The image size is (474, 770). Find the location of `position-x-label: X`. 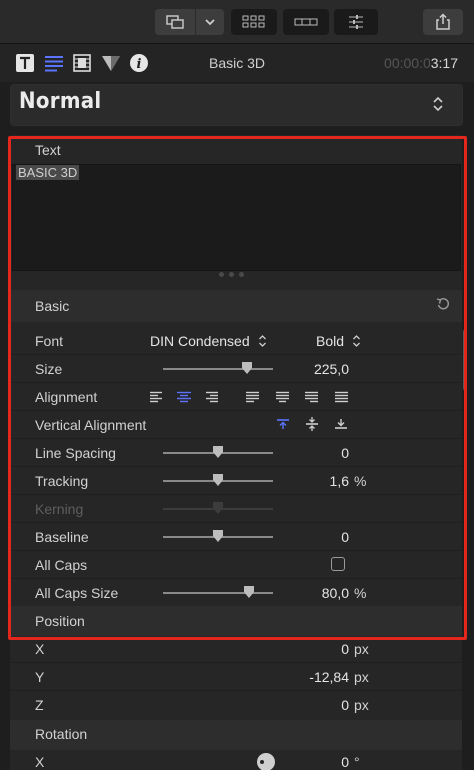

position-x-label: X is located at coordinates (40, 649).